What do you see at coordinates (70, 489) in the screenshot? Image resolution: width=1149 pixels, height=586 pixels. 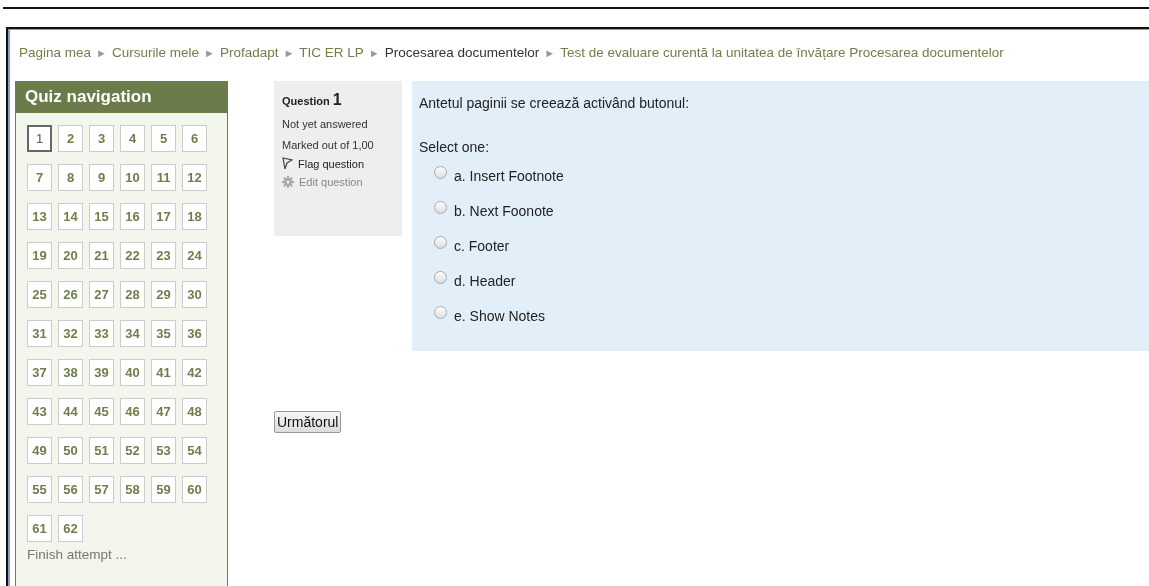 I see `question-number-button: 56` at bounding box center [70, 489].